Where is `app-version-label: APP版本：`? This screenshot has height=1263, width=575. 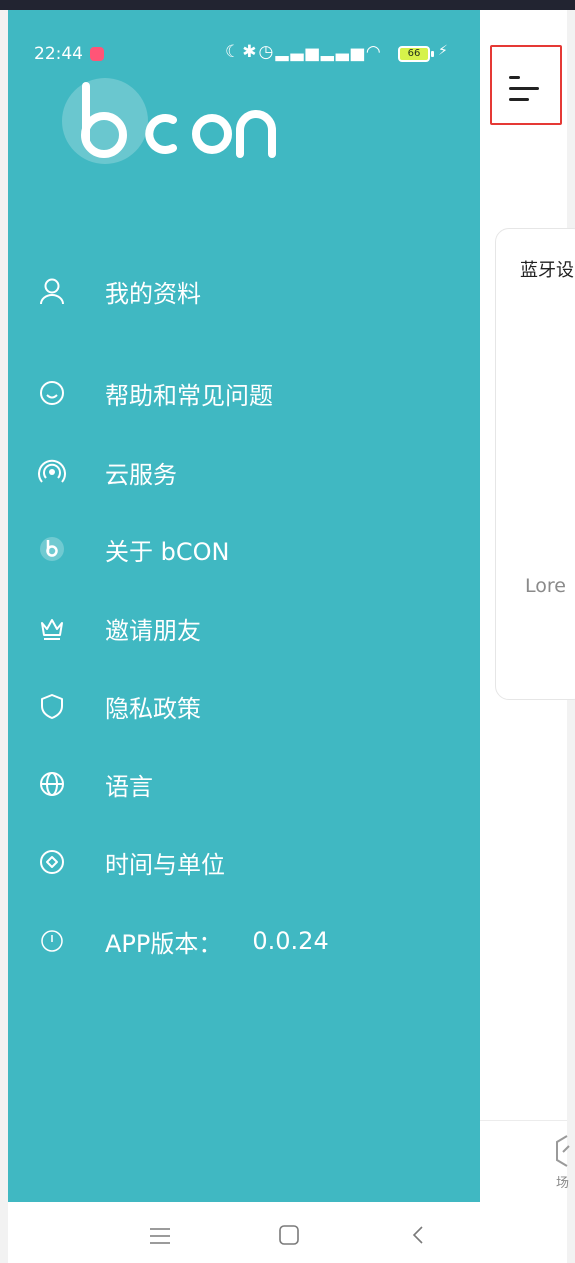
app-version-label: APP版本： is located at coordinates (164, 943).